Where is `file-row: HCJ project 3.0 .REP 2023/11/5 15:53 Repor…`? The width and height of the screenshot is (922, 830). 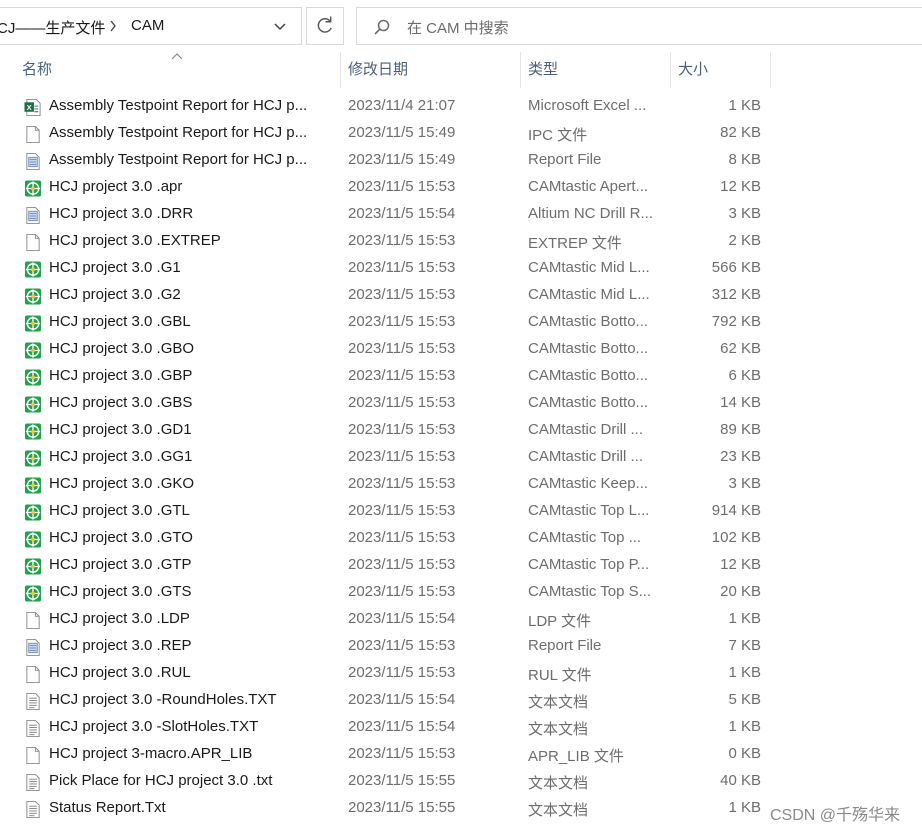 file-row: HCJ project 3.0 .REP 2023/11/5 15:53 Repor… is located at coordinates (461, 647).